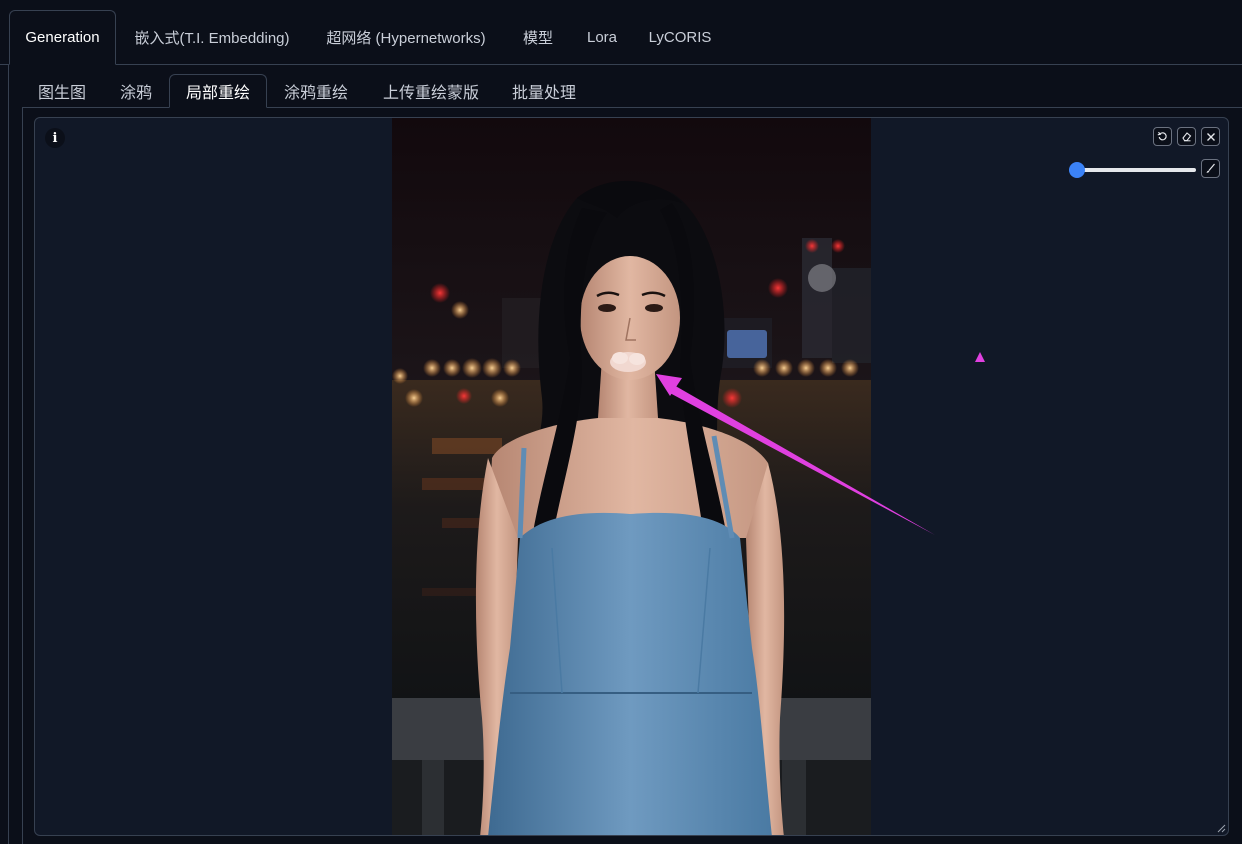 Image resolution: width=1242 pixels, height=844 pixels. What do you see at coordinates (406, 37) in the screenshot?
I see `tab-hypernetworks: 超网络 (Hypernetworks)` at bounding box center [406, 37].